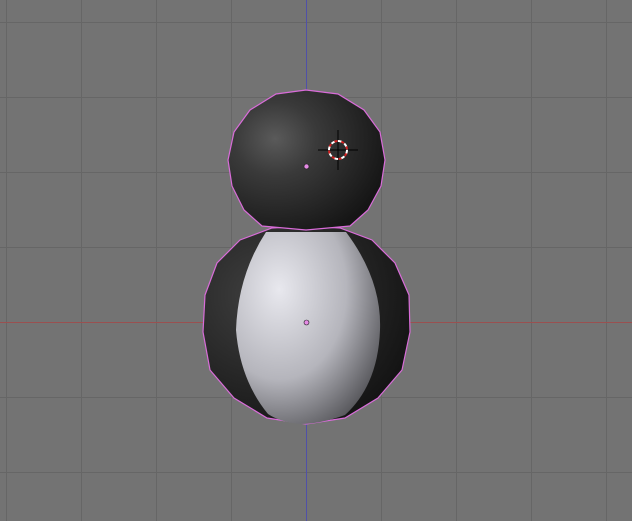  Describe the element at coordinates (308, 328) in the screenshot. I see `penguin-belly` at that location.